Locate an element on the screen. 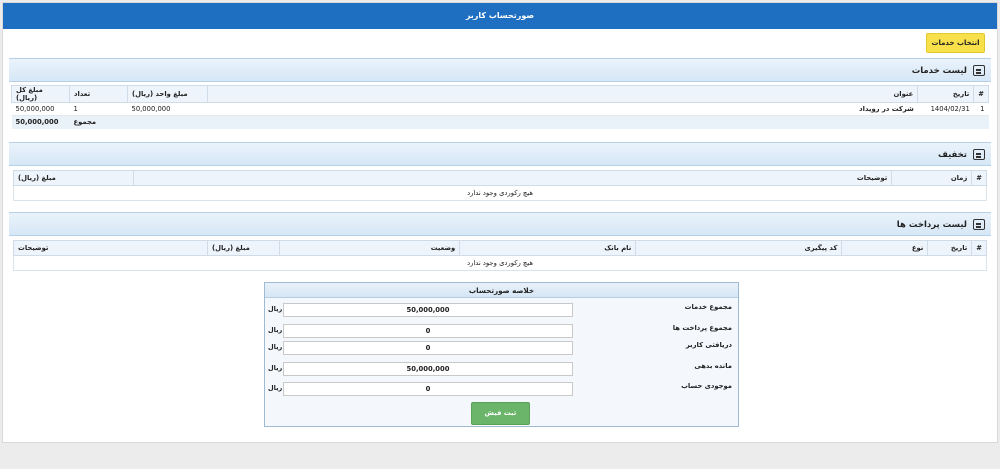  col-header: مبلغ واحد (ریال) is located at coordinates (167, 94).